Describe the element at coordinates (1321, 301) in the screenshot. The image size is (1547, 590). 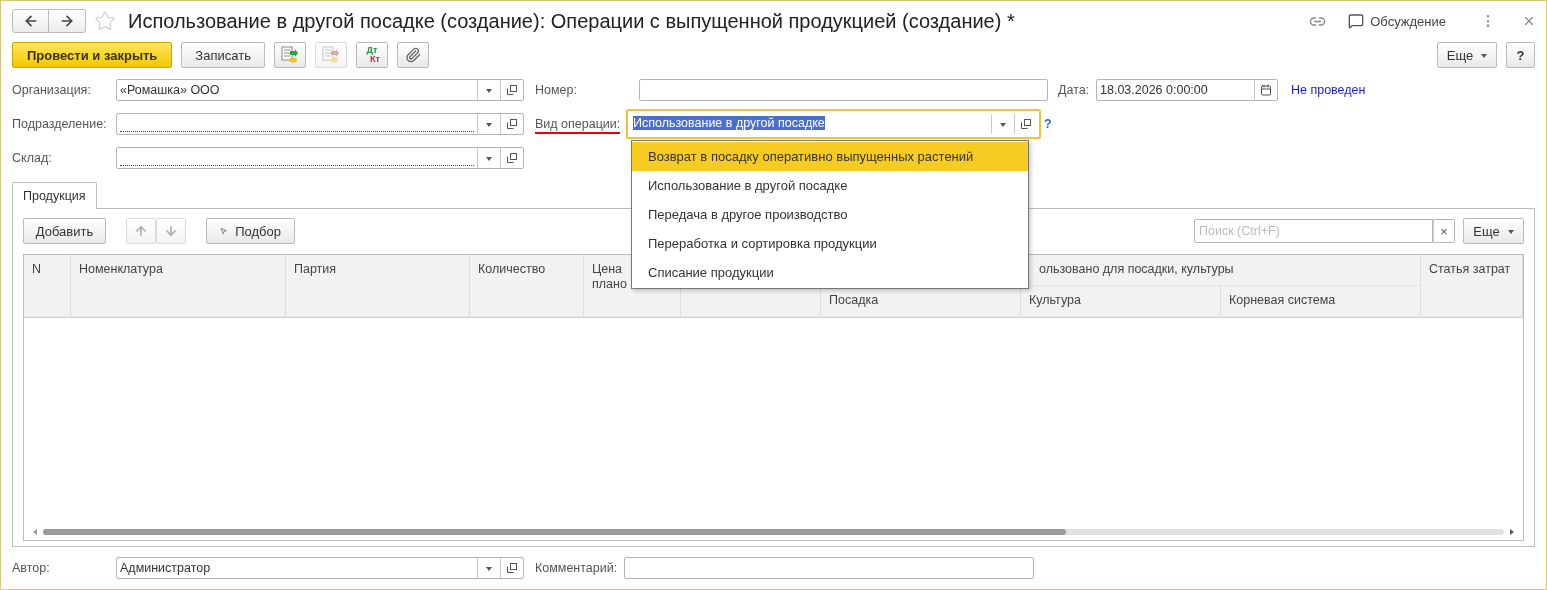
I see `column-header: Корневая система` at that location.